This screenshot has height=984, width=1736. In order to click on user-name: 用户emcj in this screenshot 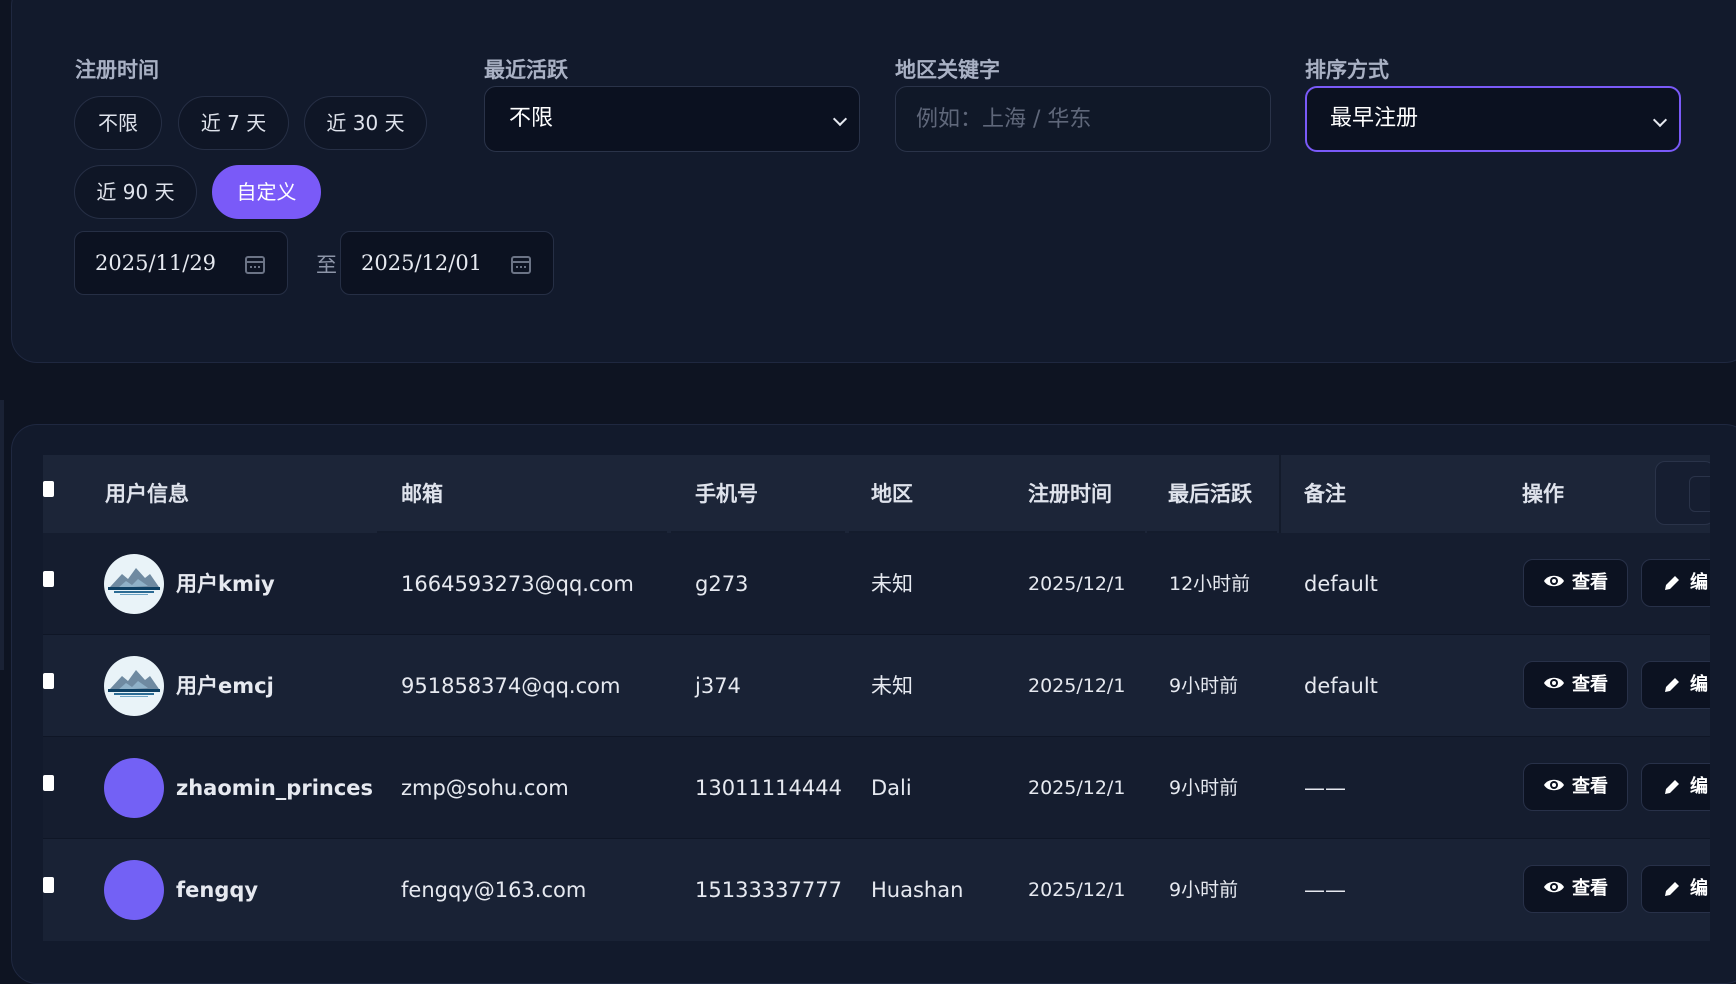, I will do `click(225, 686)`.